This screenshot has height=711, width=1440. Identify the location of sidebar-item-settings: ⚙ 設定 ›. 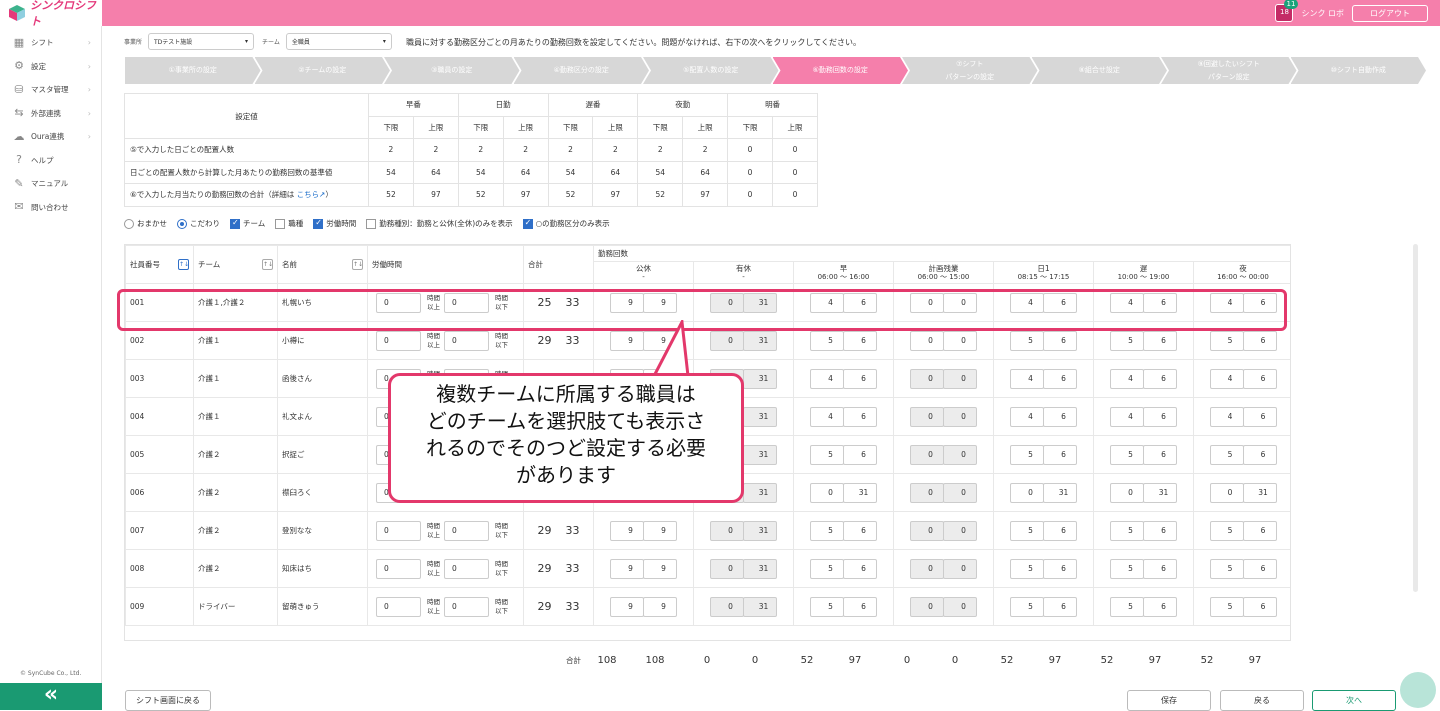
(50, 67).